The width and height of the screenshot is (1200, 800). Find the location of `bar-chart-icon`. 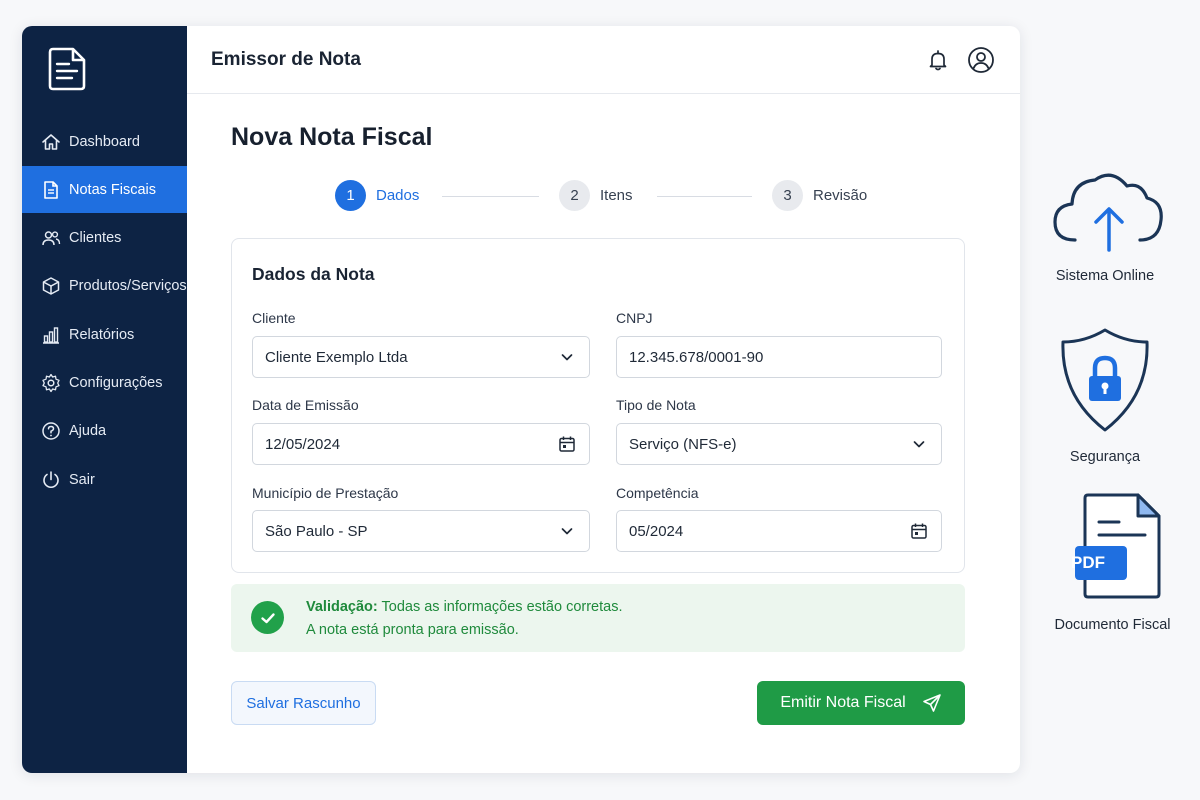

bar-chart-icon is located at coordinates (51, 335).